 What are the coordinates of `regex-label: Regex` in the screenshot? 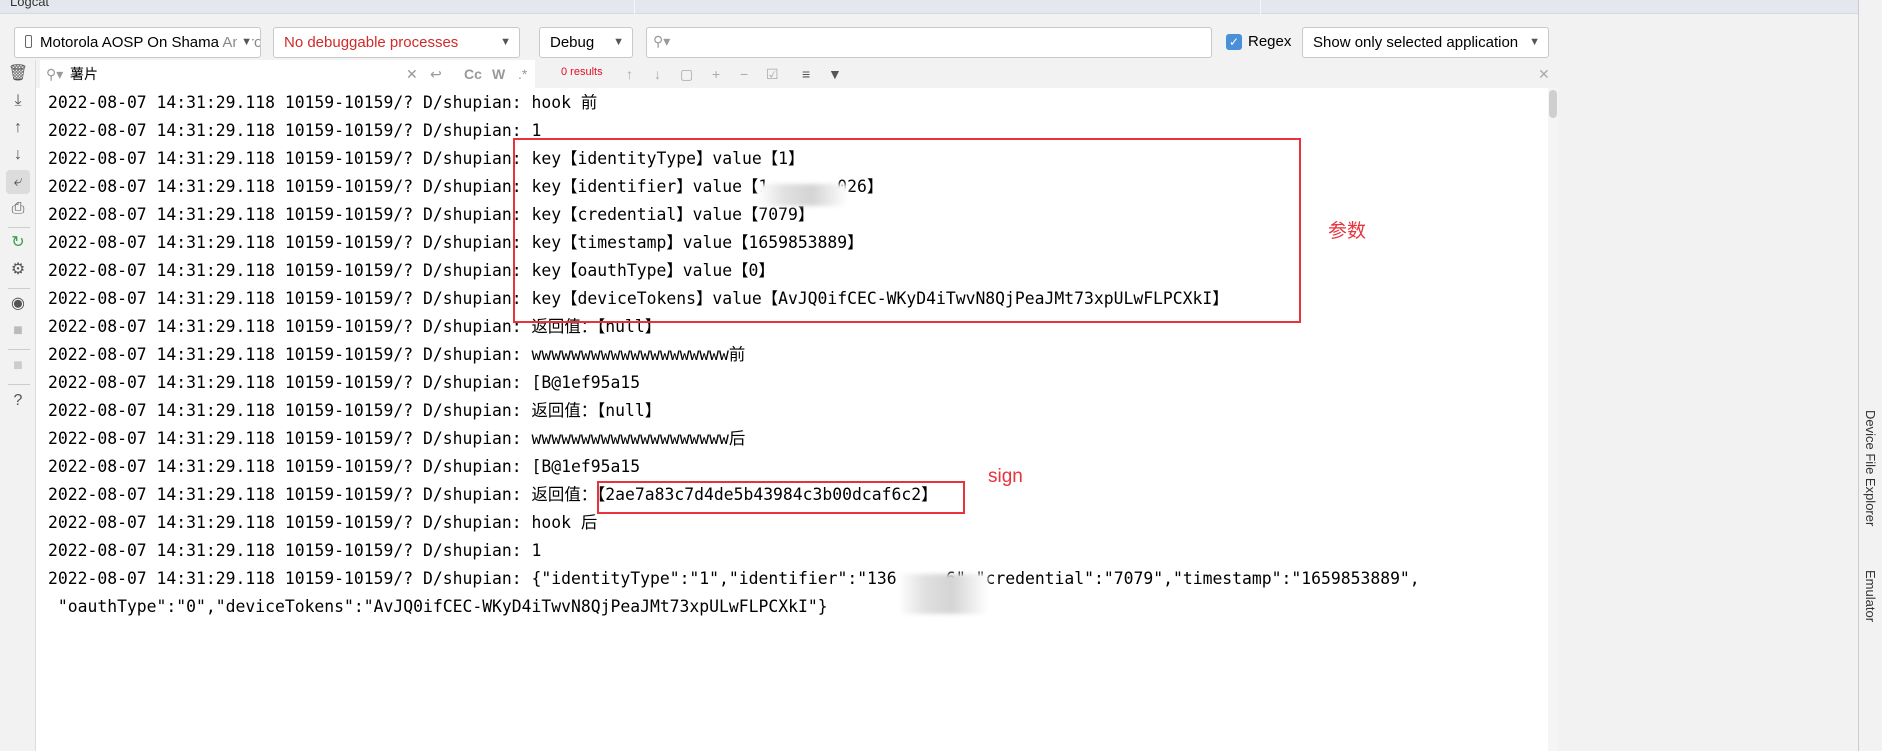 It's located at (1270, 41).